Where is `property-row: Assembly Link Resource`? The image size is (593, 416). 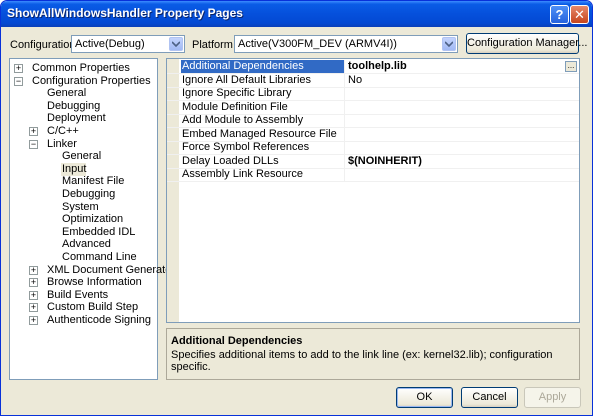 property-row: Assembly Link Resource is located at coordinates (373, 175).